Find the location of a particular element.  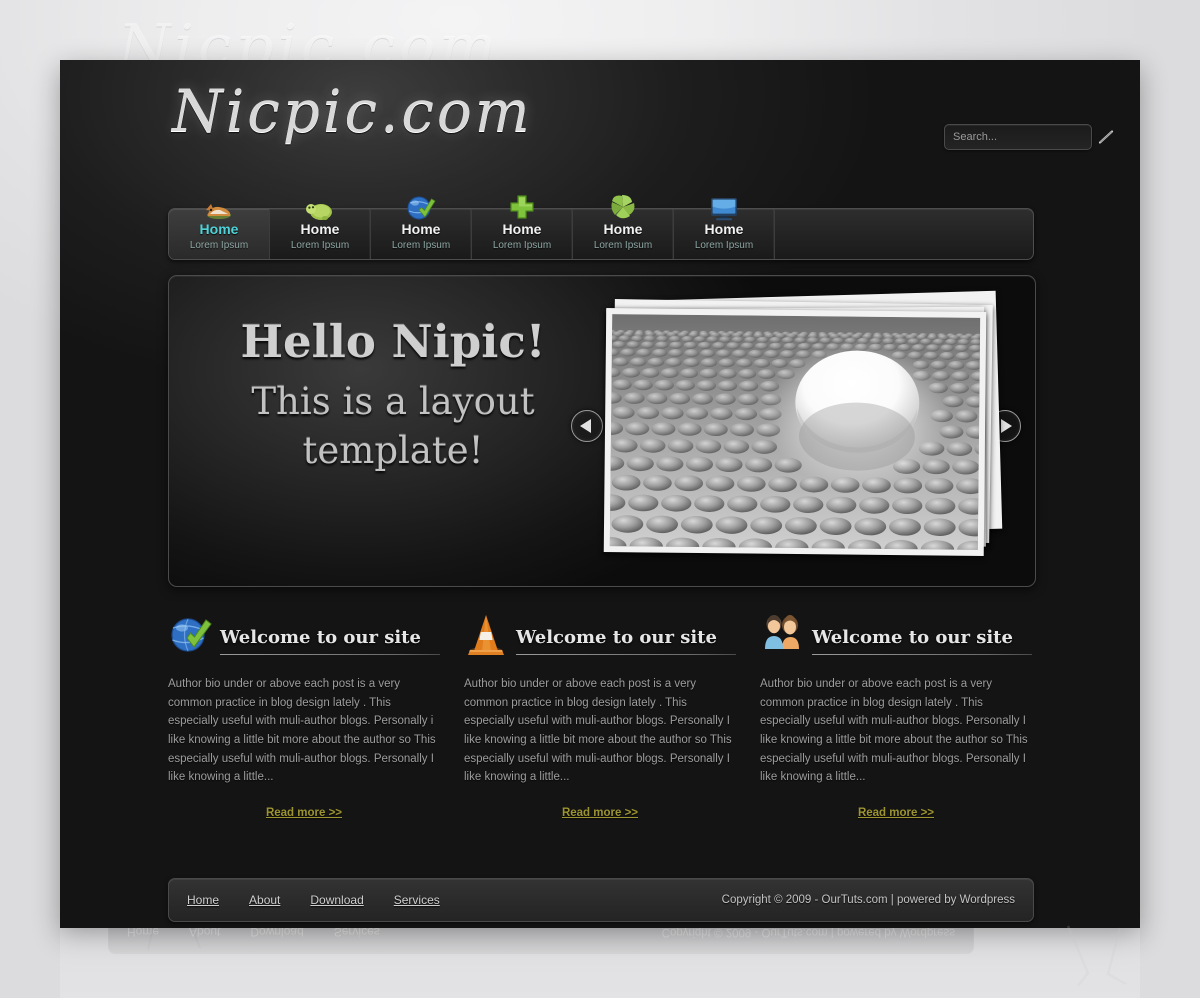

users-icon is located at coordinates (782, 632).